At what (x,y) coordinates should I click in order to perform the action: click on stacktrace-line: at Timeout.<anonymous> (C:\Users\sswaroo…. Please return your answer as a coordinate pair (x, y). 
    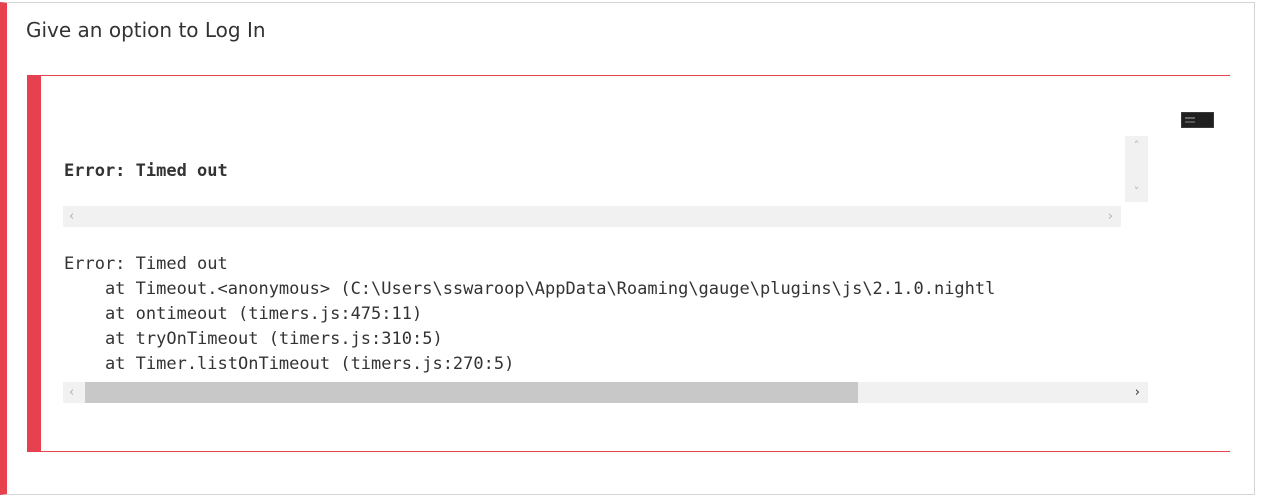
    Looking at the image, I should click on (530, 289).